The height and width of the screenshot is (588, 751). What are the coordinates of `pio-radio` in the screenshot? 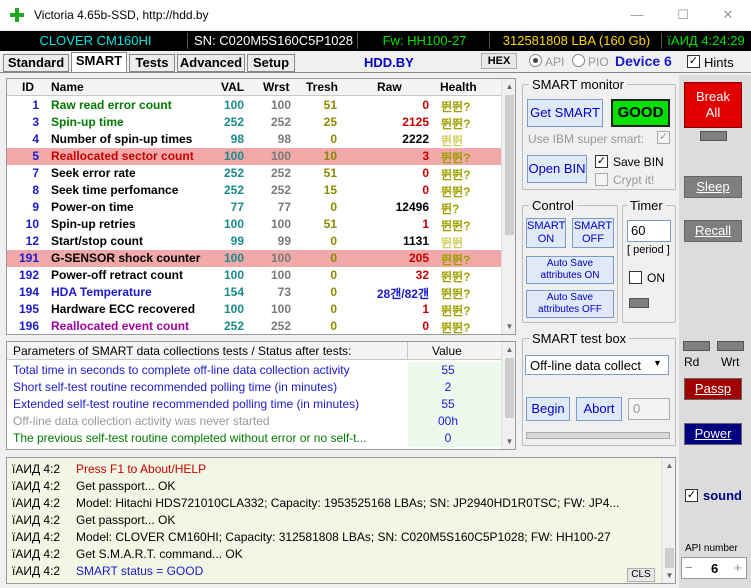 It's located at (578, 60).